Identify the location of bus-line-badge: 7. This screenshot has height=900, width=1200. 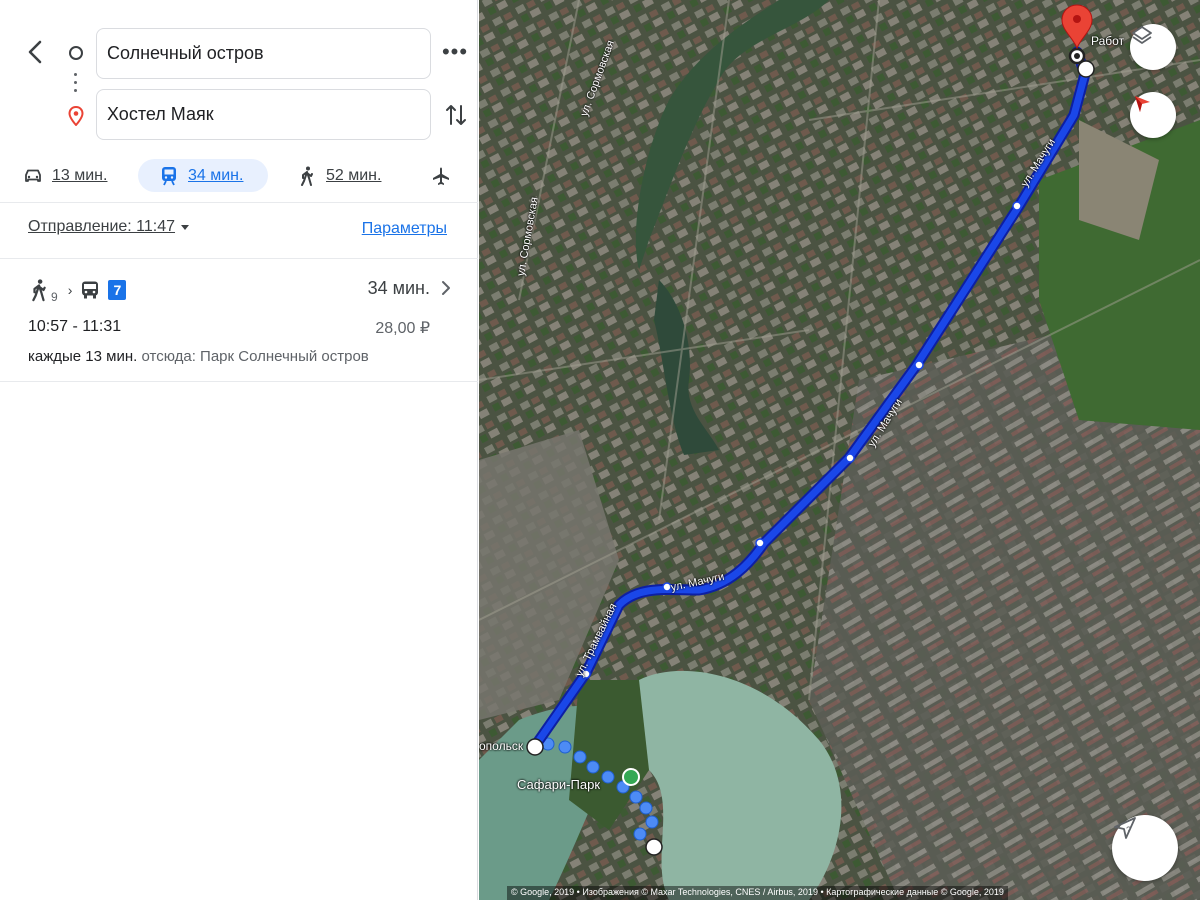
(117, 290).